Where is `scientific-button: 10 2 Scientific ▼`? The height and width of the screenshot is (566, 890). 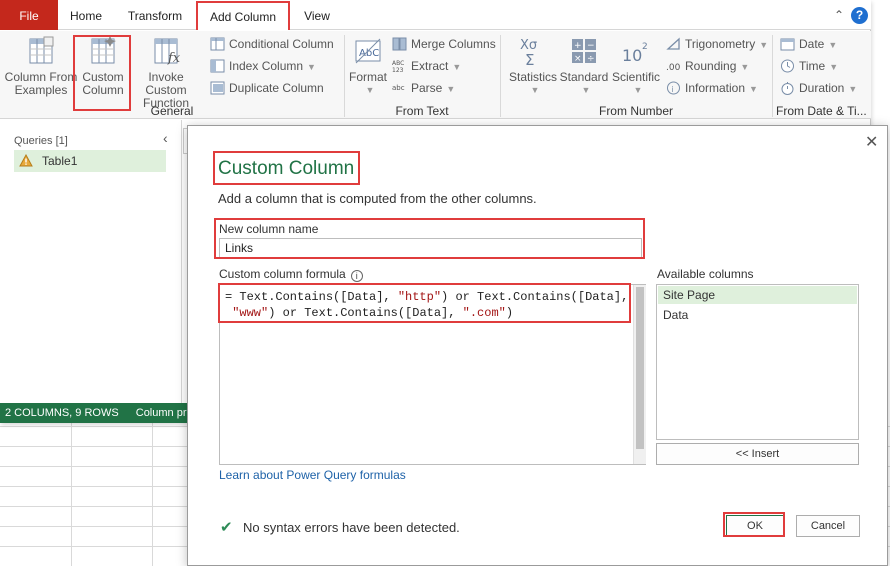 scientific-button: 10 2 Scientific ▼ is located at coordinates (636, 66).